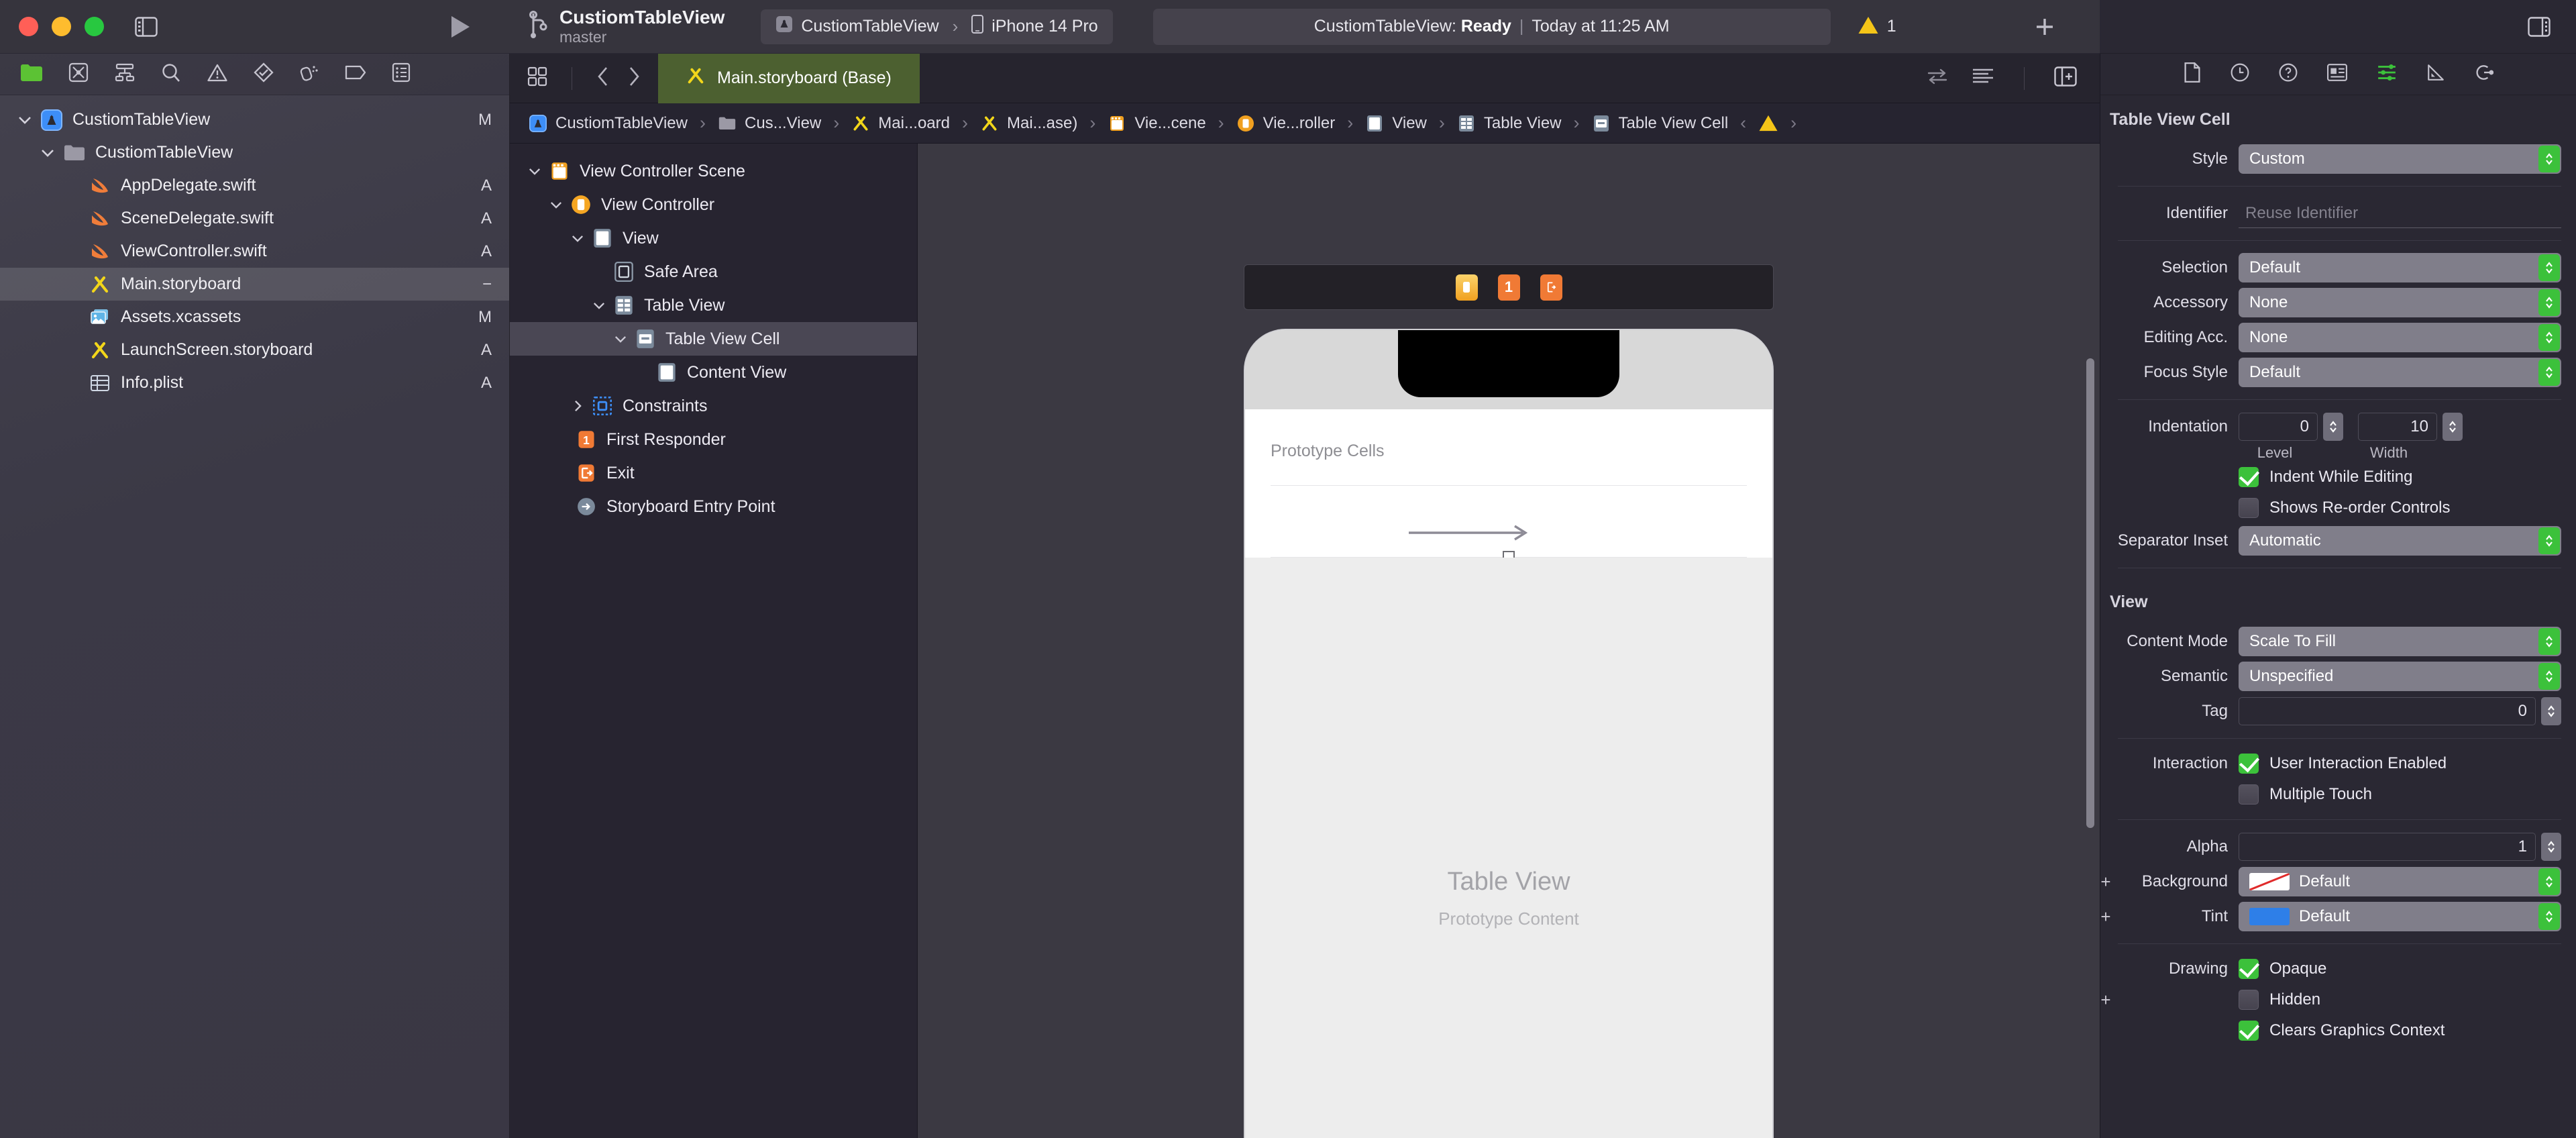 This screenshot has height=1138, width=2576. I want to click on breadcrumb-warning-icon, so click(1768, 123).